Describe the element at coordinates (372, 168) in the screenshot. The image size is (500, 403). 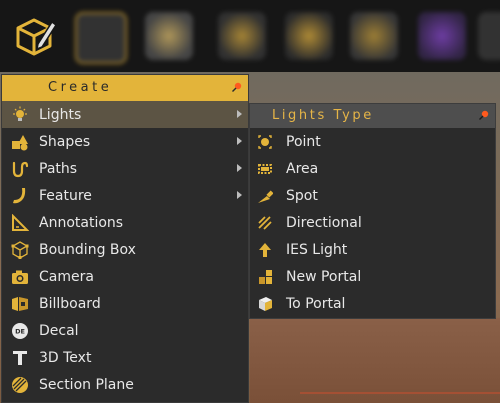
I see `light-type-area: Area` at that location.